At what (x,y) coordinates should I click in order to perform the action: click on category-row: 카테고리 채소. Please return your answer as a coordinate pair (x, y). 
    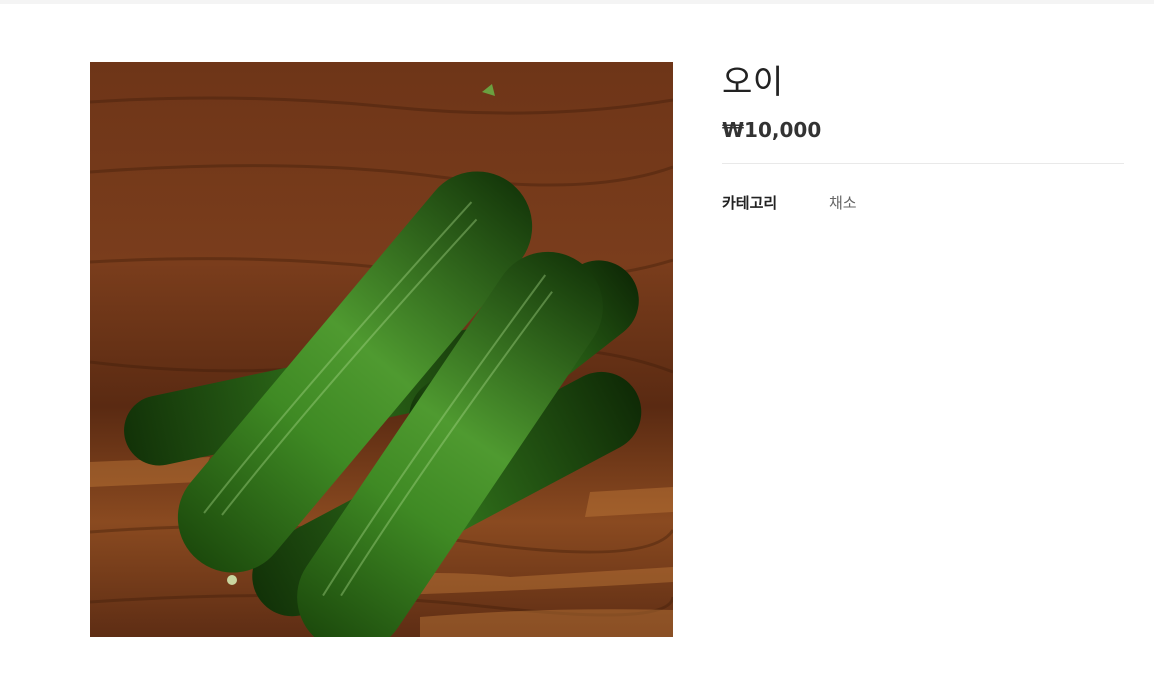
    Looking at the image, I should click on (923, 203).